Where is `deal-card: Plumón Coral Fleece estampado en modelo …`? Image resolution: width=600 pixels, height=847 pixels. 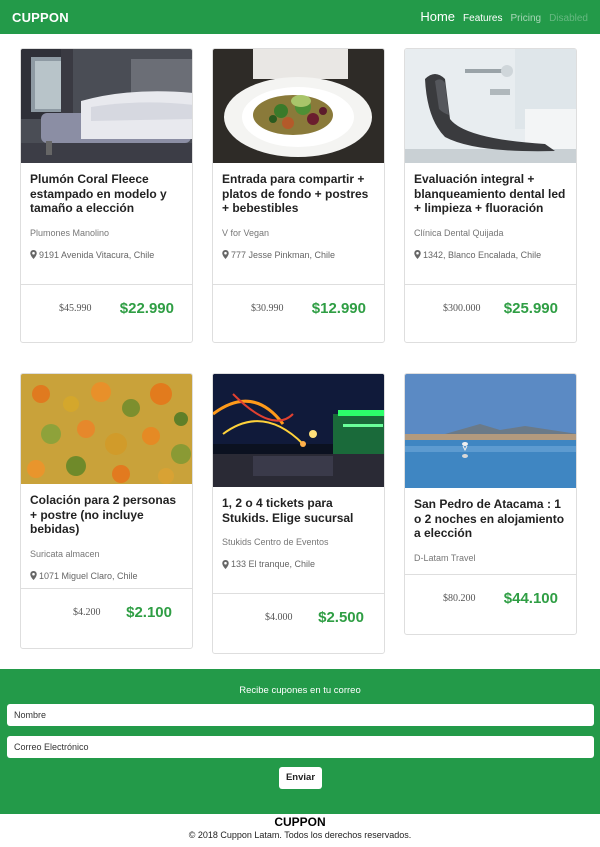
deal-card: Plumón Coral Fleece estampado en modelo … is located at coordinates (106, 195).